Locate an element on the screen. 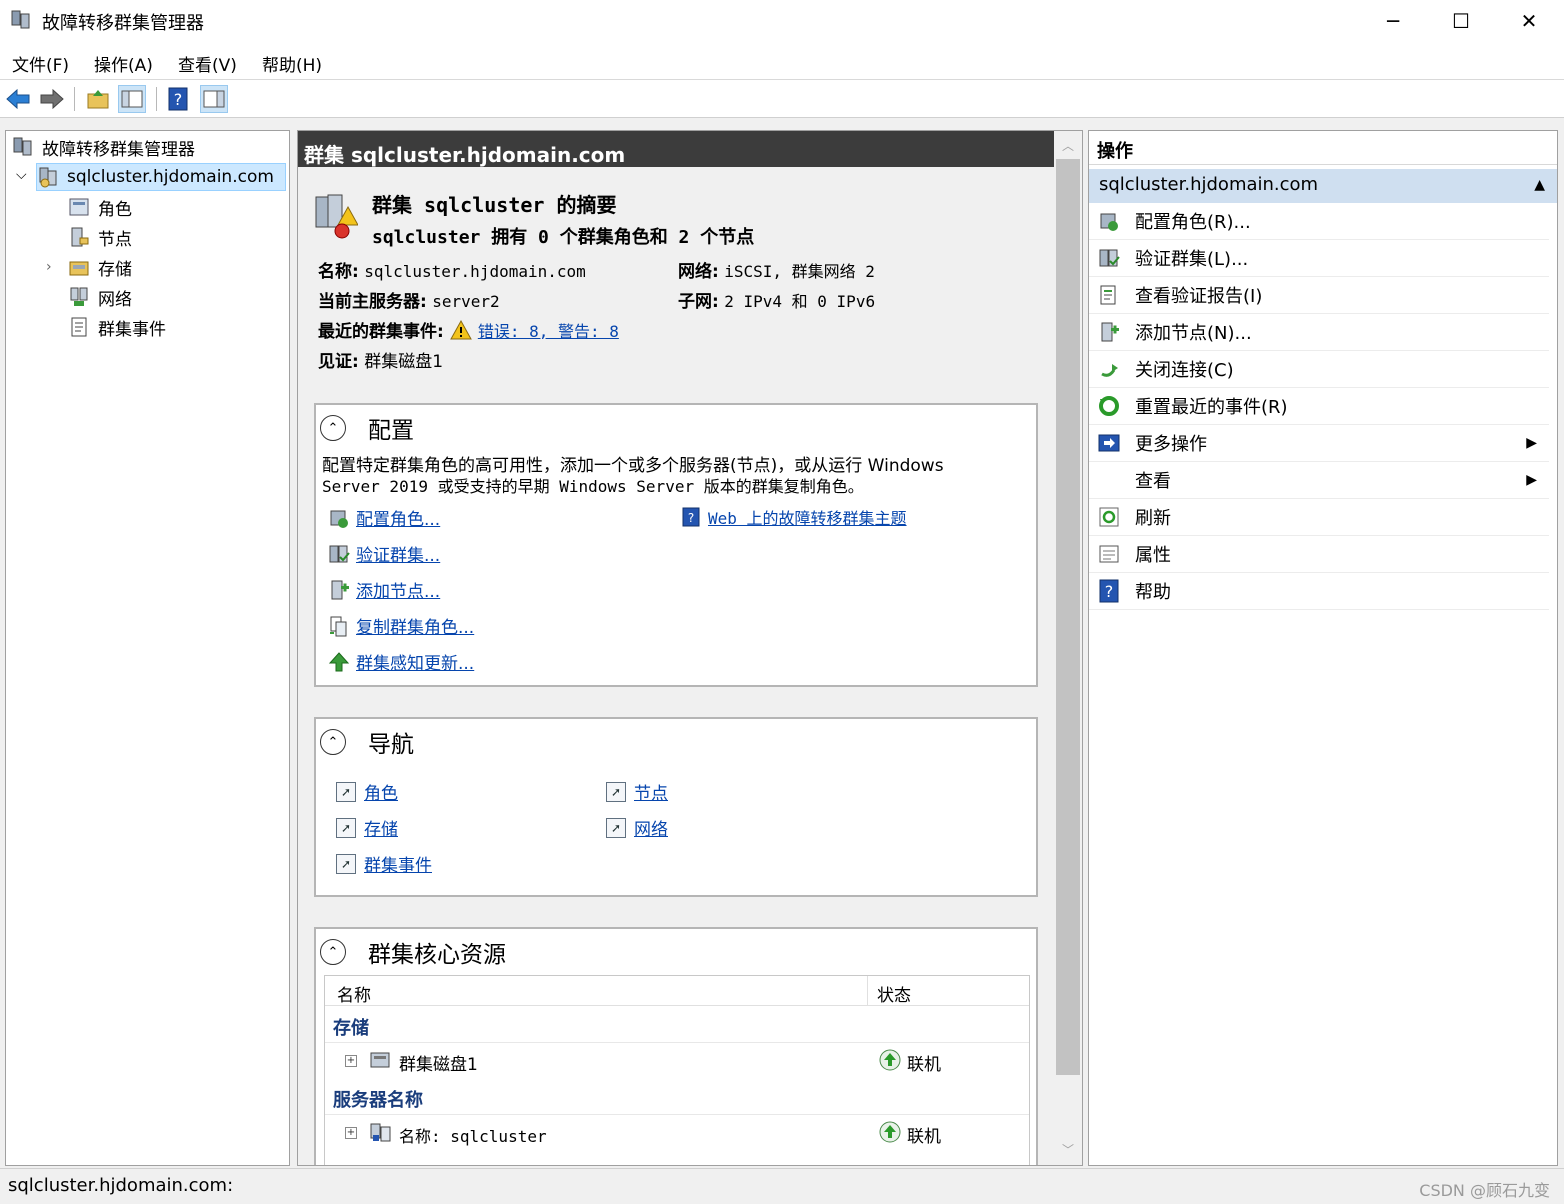 The image size is (1564, 1204). name-row: 名称: sqlcluster.hjdomain.com is located at coordinates (452, 269).